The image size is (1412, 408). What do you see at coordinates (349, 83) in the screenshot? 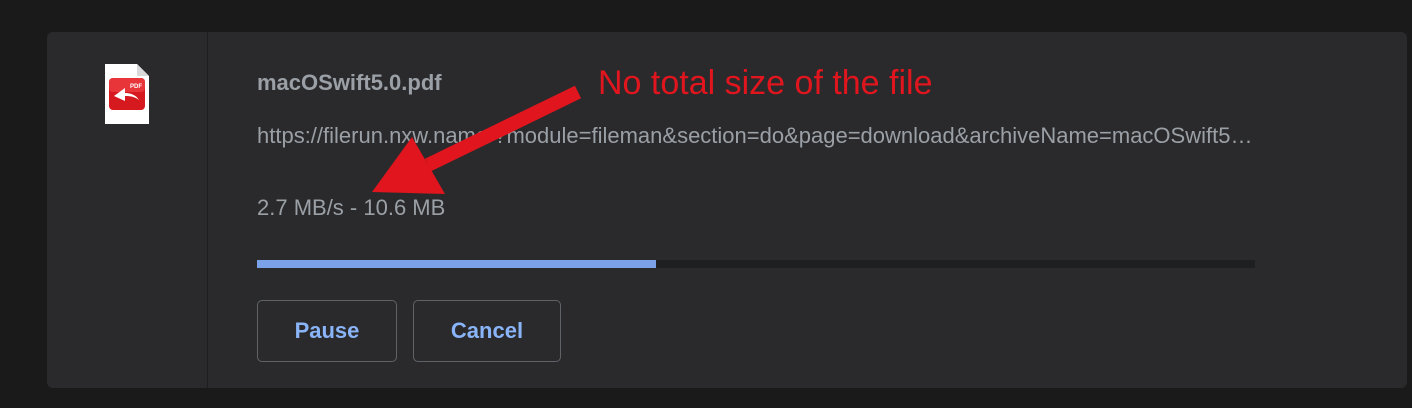
I see `download-filename: macOSwift5.0.pdf` at bounding box center [349, 83].